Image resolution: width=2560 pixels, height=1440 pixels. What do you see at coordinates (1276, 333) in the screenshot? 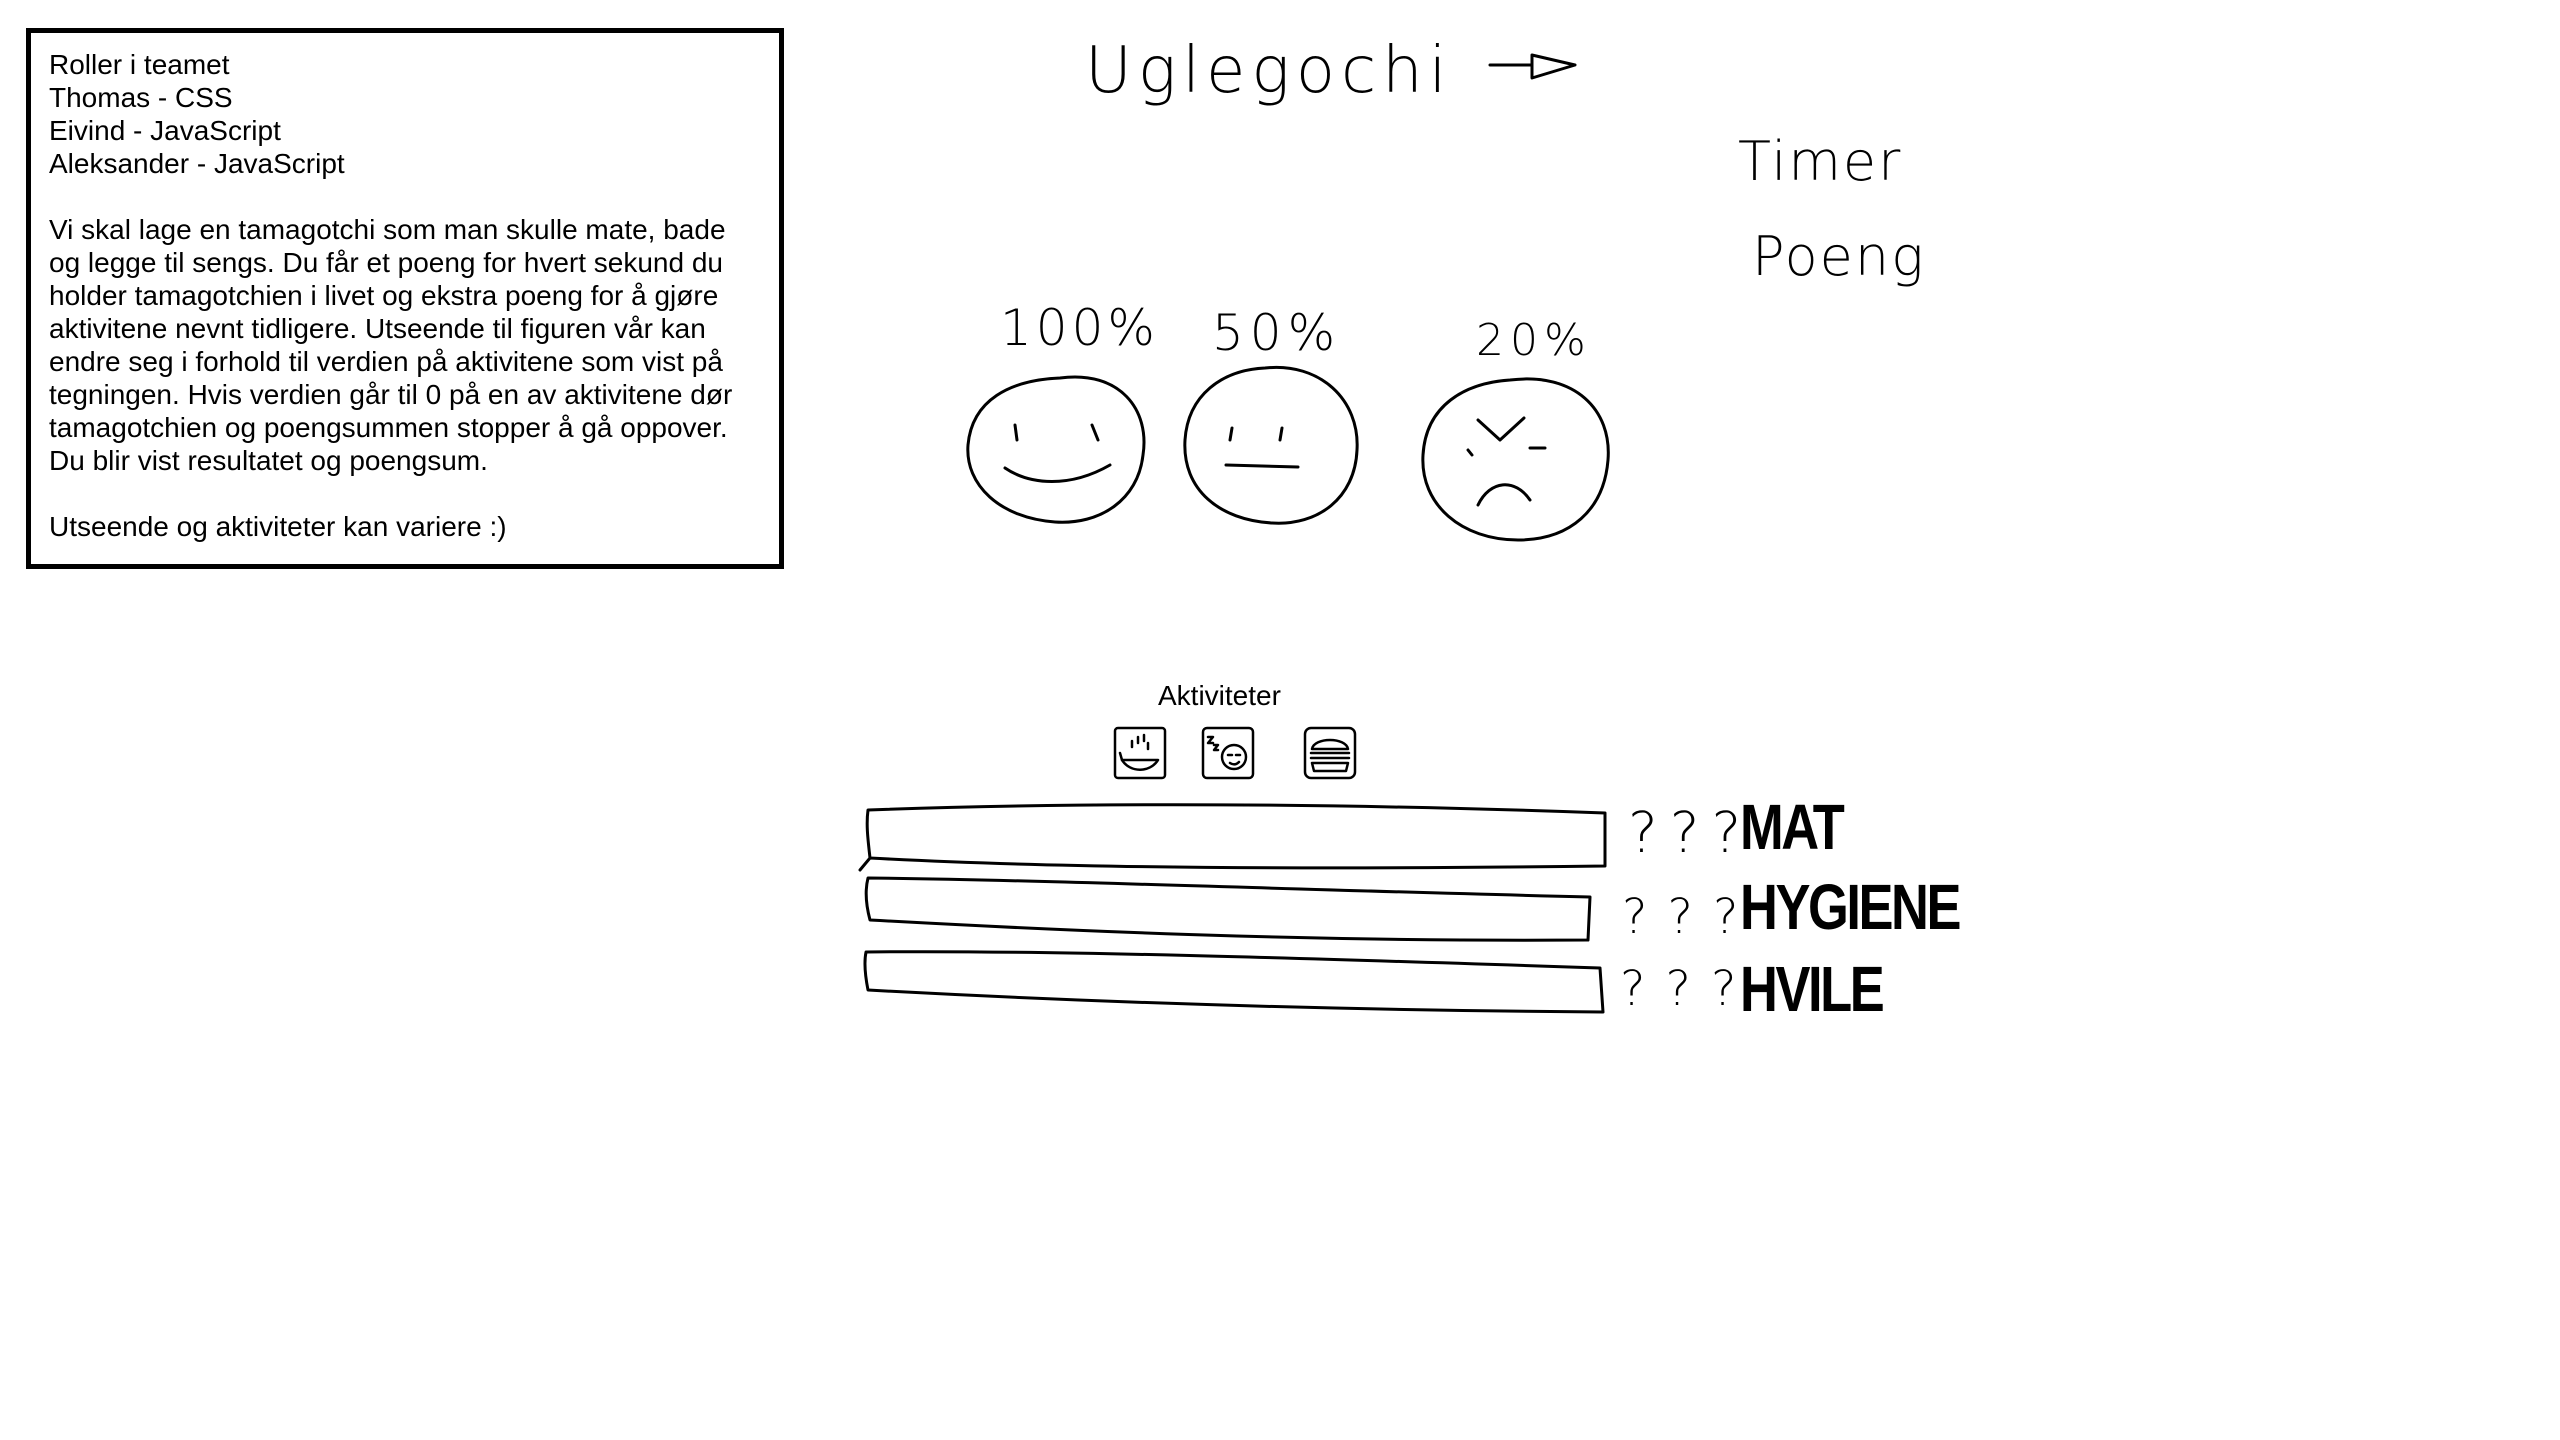
I see `face-percent-50: 50%` at bounding box center [1276, 333].